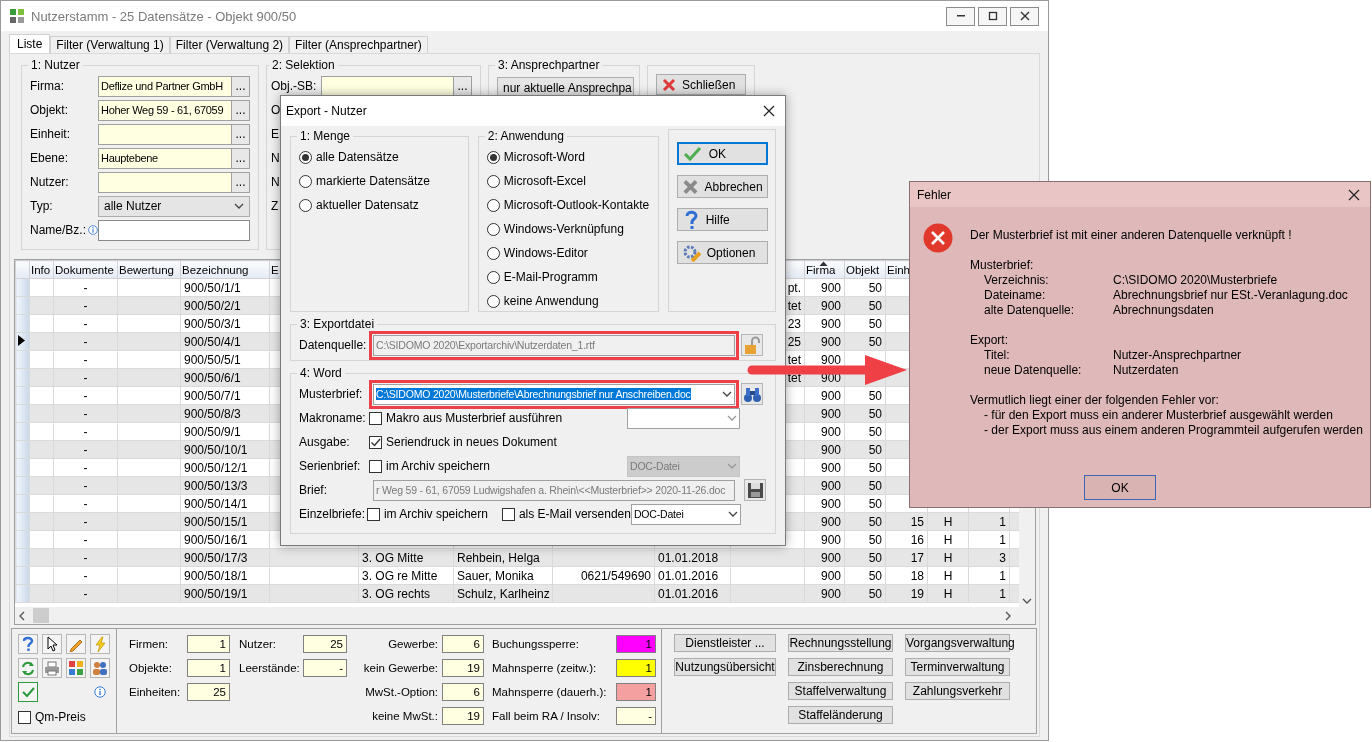  I want to click on scroll-thumb, so click(41, 615).